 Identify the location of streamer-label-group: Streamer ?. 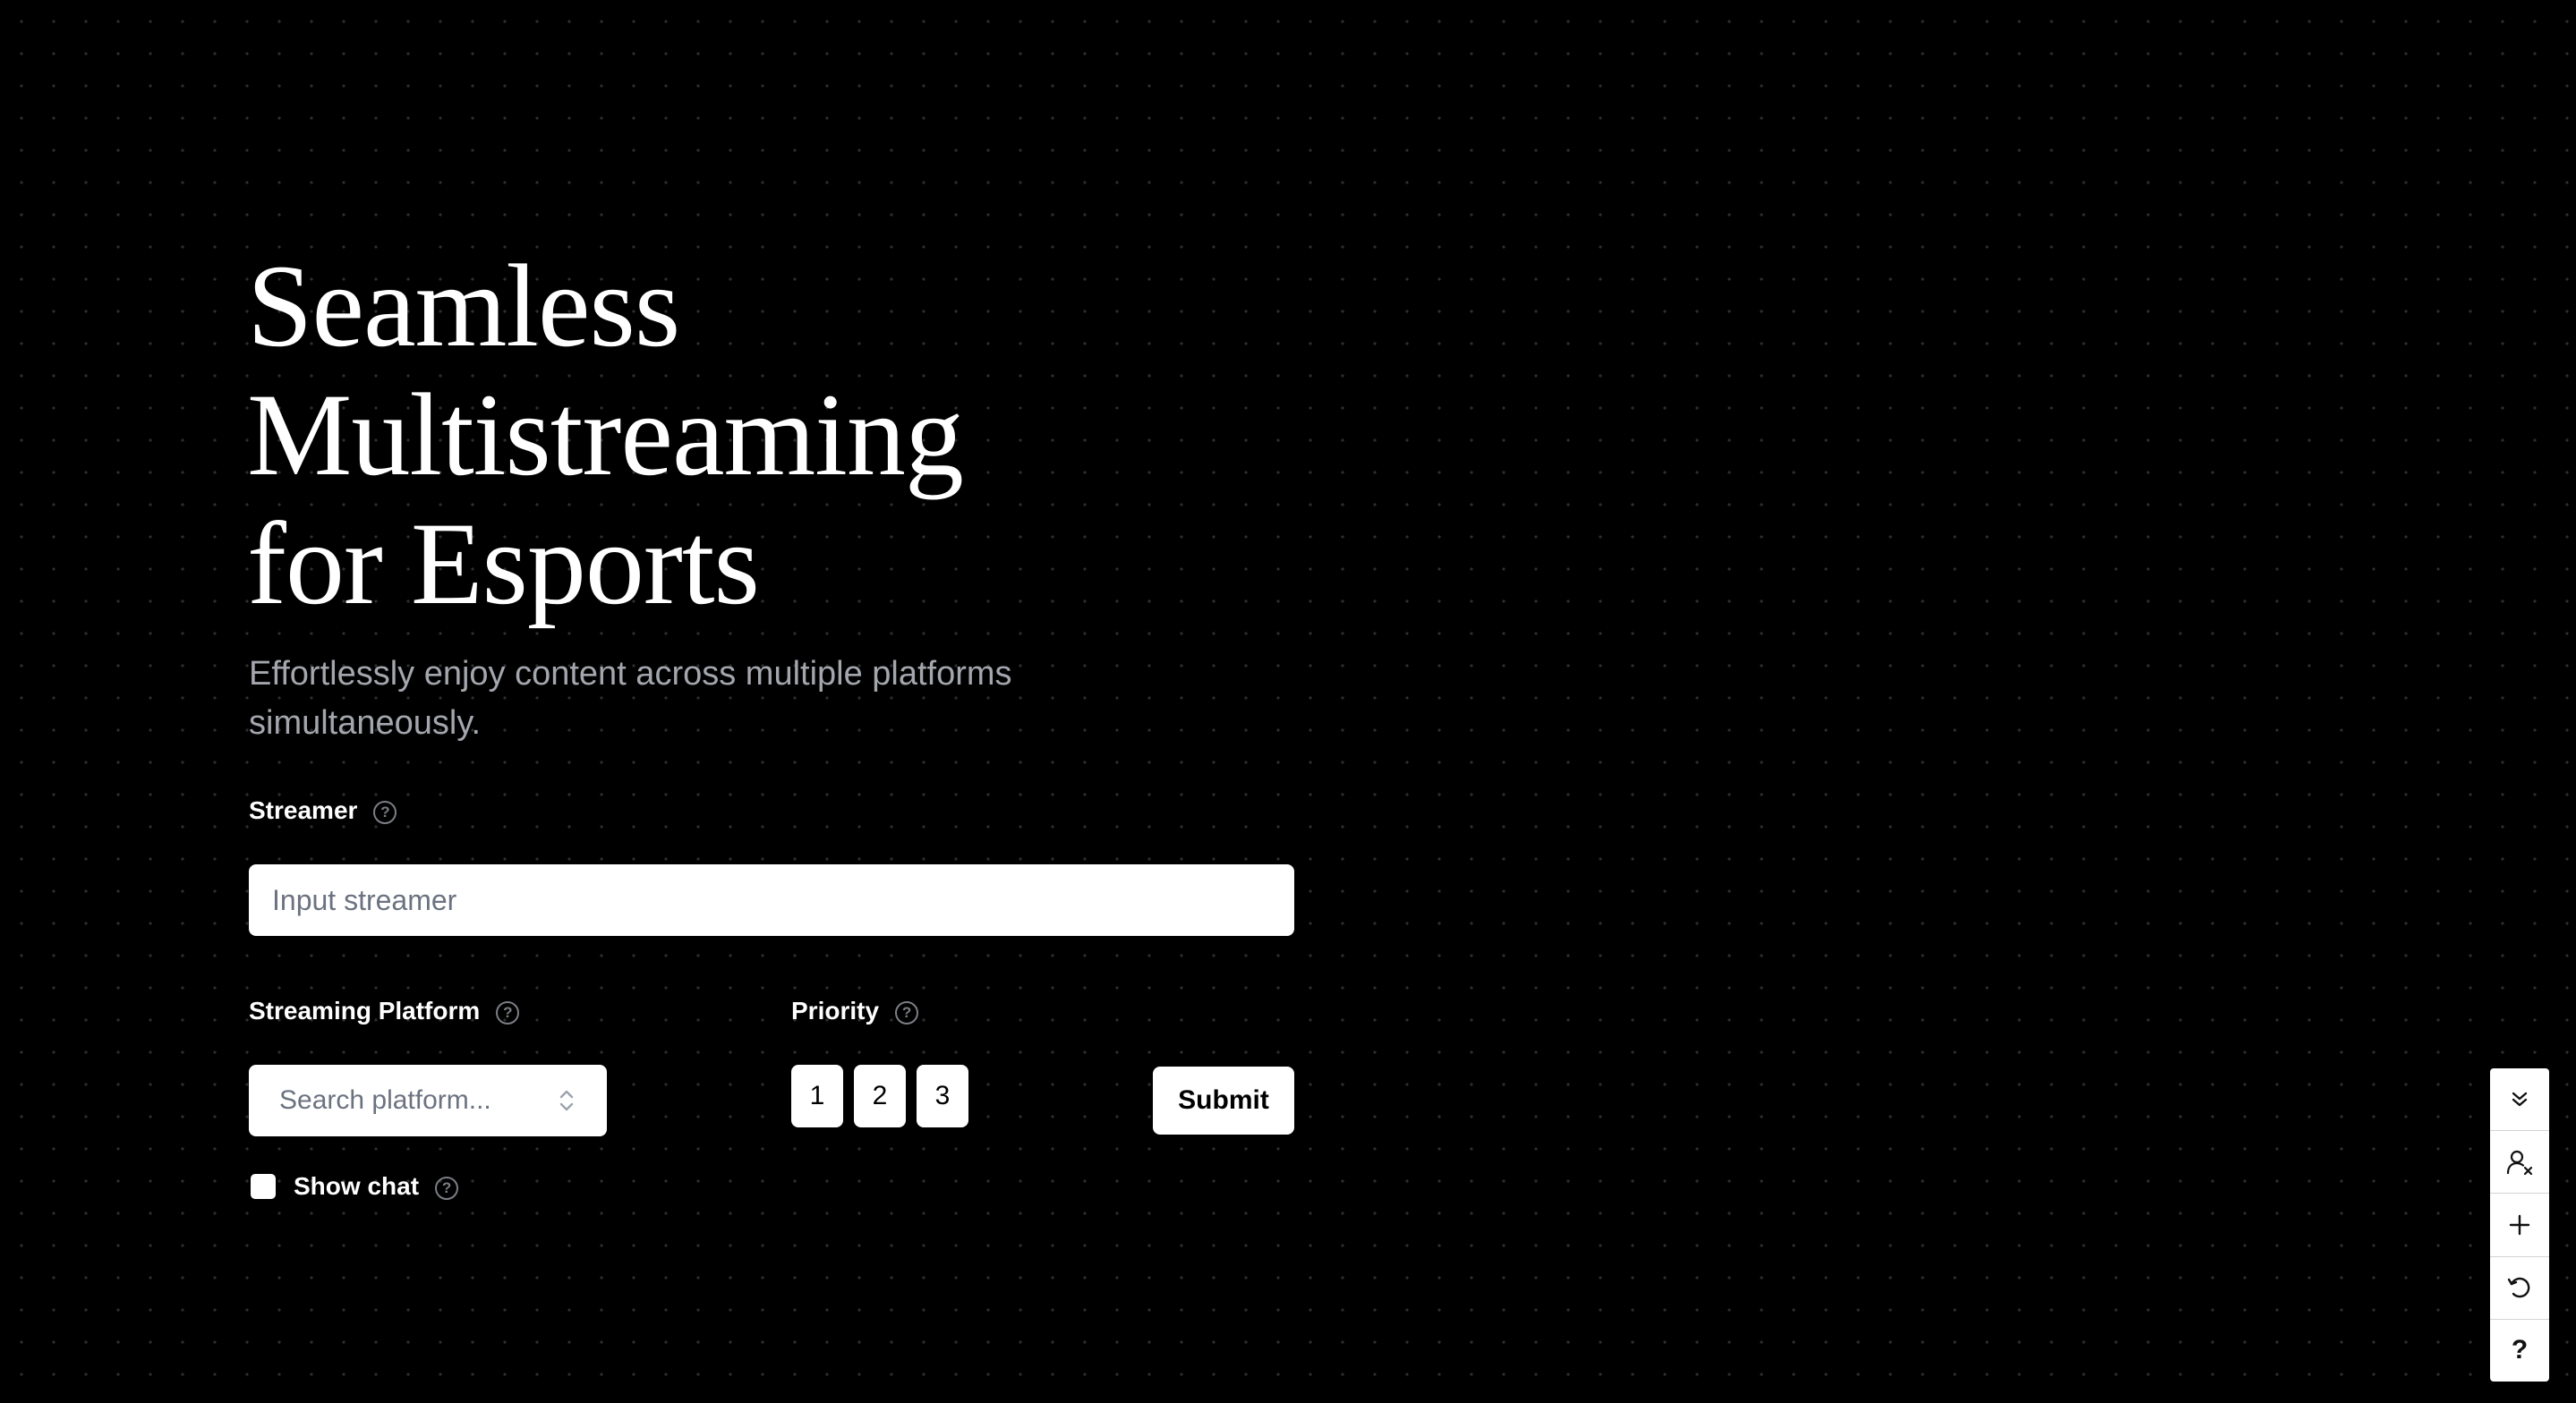
(323, 810).